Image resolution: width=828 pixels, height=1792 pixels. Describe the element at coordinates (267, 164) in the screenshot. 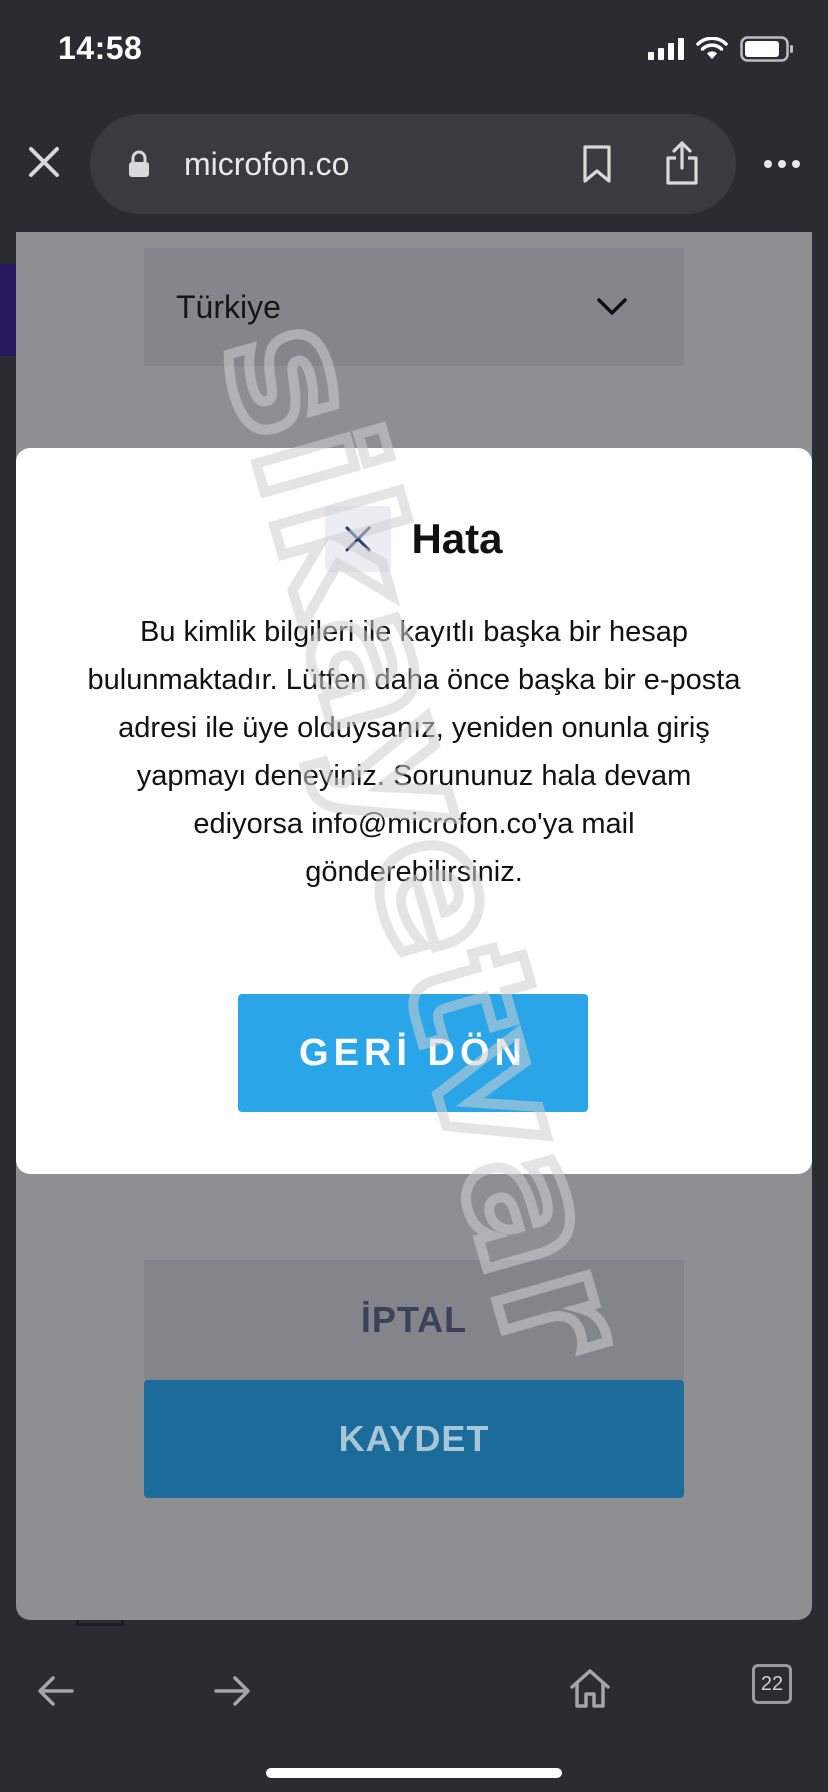

I see `url-text: microfon.co` at that location.